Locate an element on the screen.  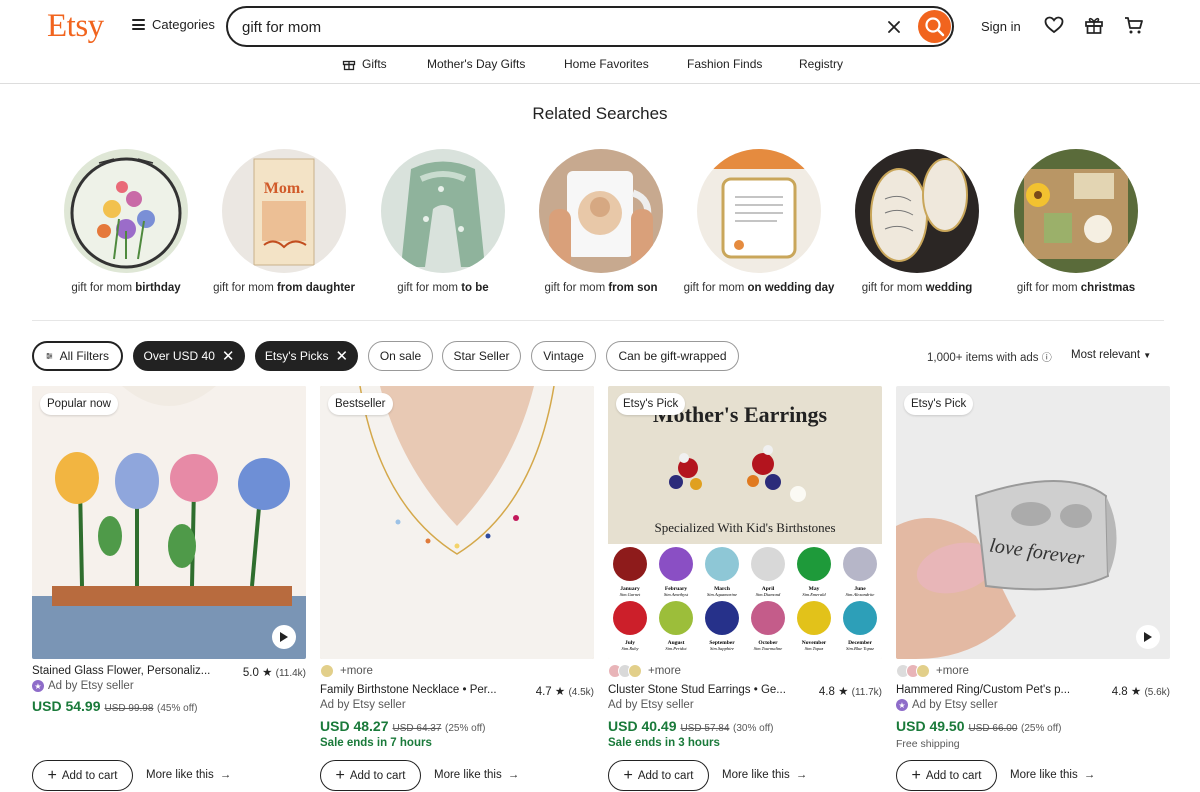
related-search-label: gift for mom on wedding day is located at coordinates (759, 288).